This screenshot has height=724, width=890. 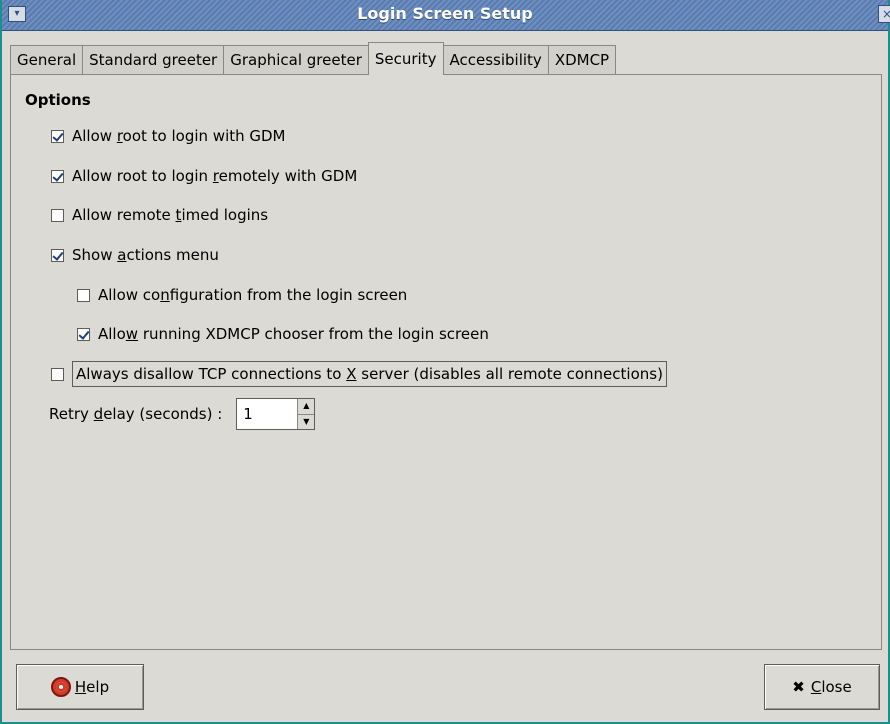 What do you see at coordinates (60, 687) in the screenshot?
I see `help-lifebuoy-icon` at bounding box center [60, 687].